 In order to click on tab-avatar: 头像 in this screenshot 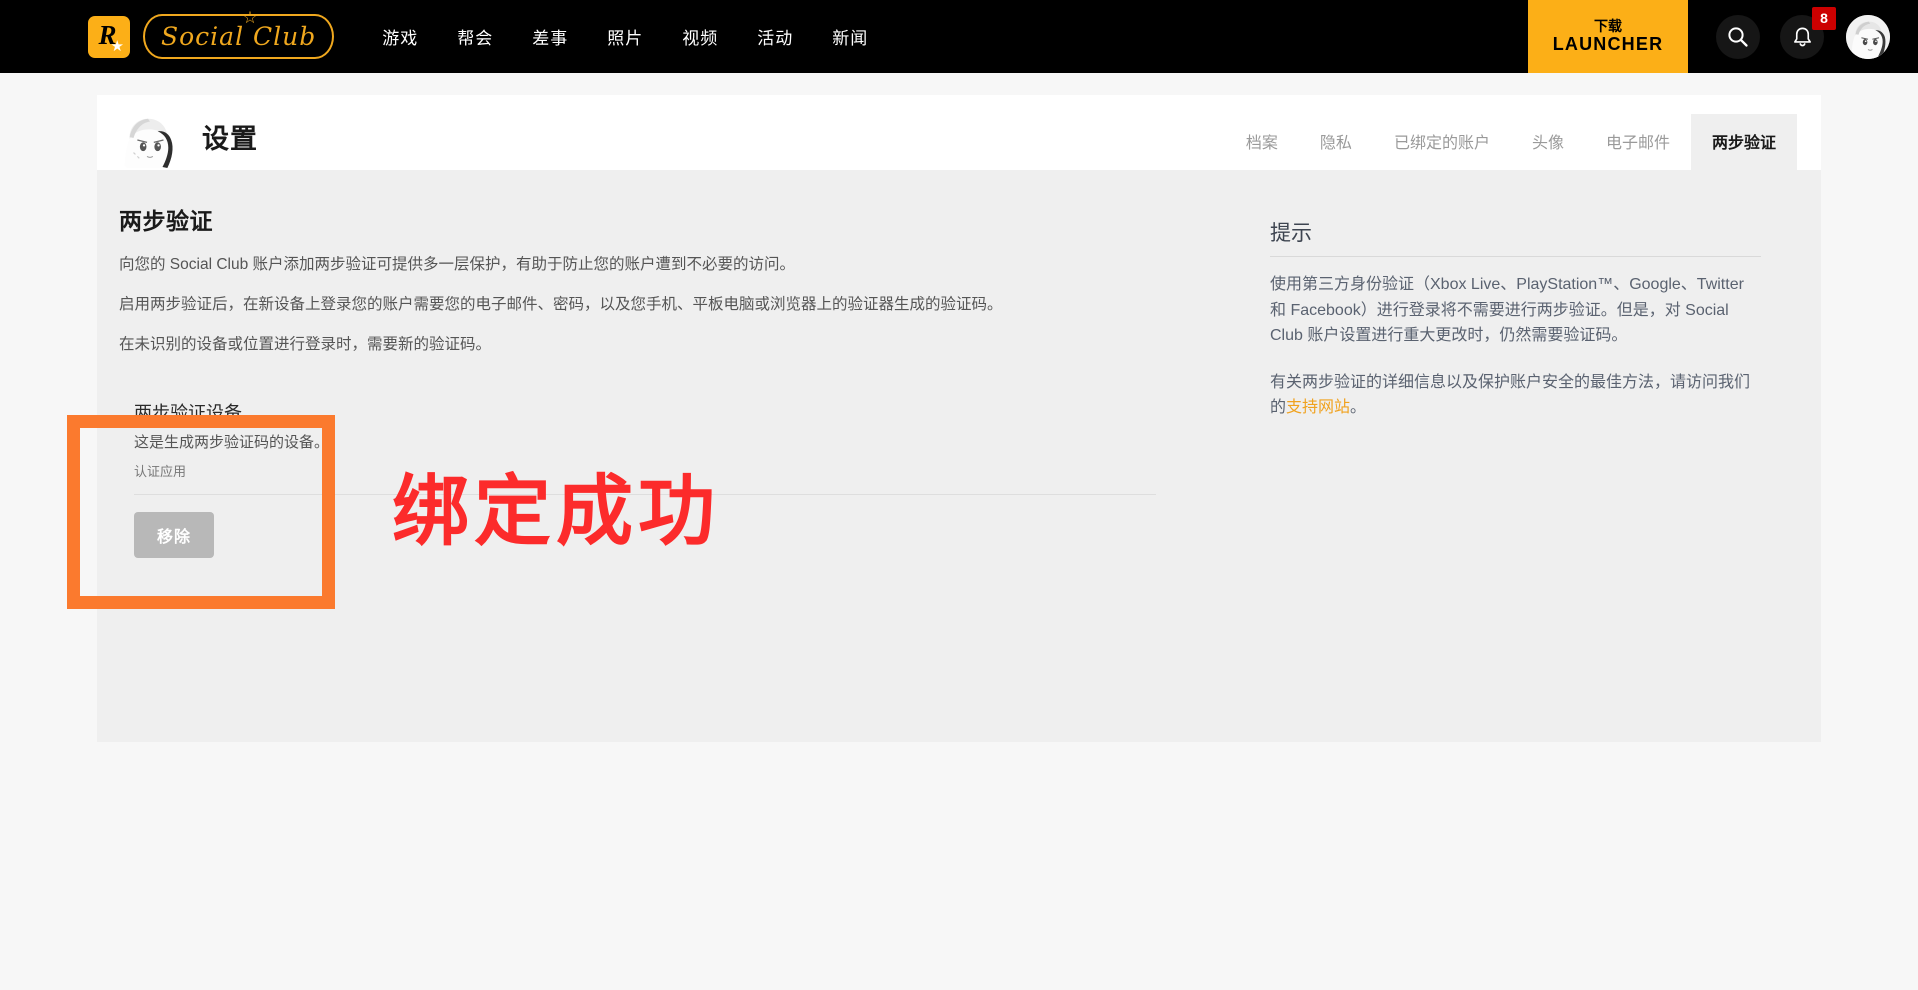, I will do `click(1548, 142)`.